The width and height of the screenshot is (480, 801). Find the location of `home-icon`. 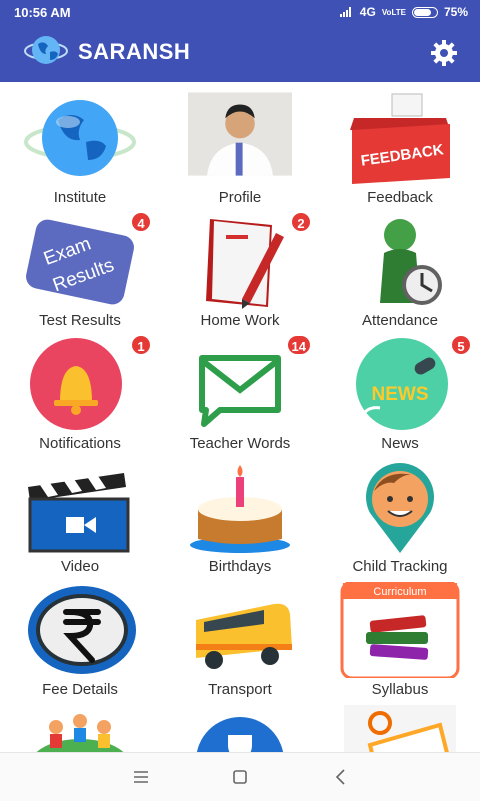

home-icon is located at coordinates (240, 777).